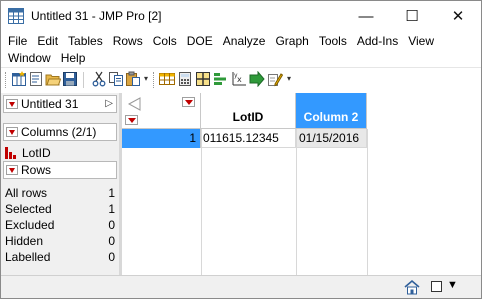  I want to click on row-state-excluded: Excluded 0, so click(60, 225).